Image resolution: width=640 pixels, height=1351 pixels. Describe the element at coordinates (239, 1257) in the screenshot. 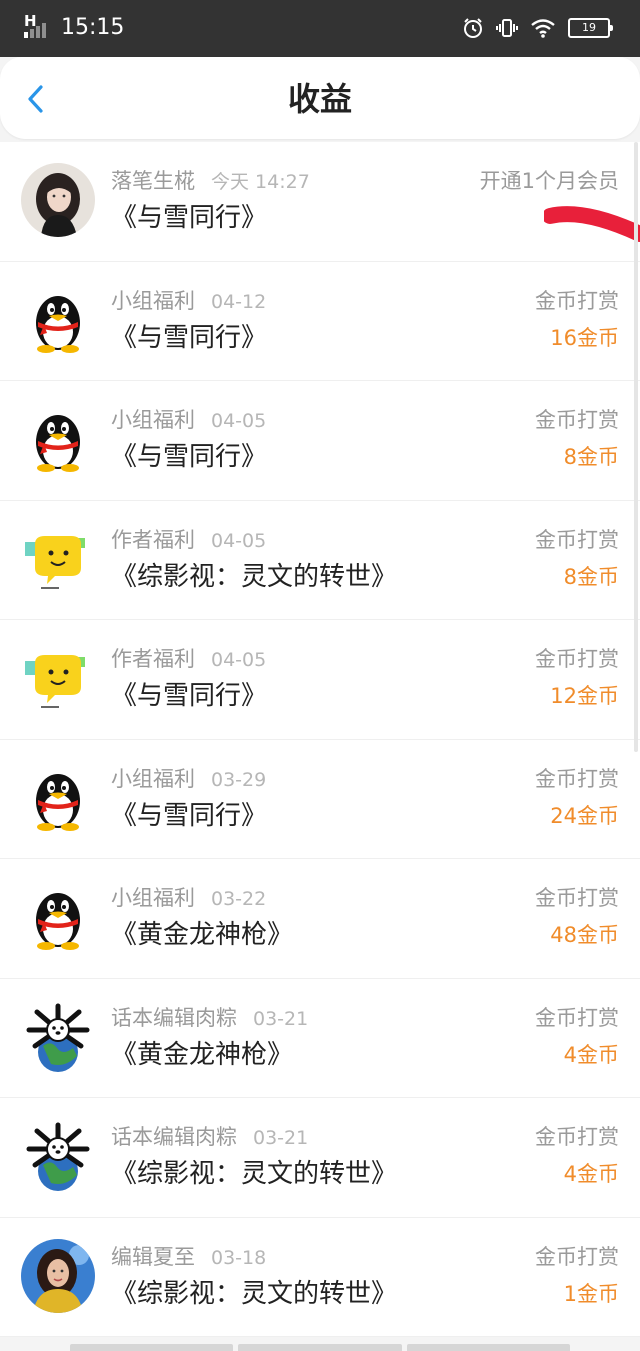

I see `record-date: 03-18` at that location.